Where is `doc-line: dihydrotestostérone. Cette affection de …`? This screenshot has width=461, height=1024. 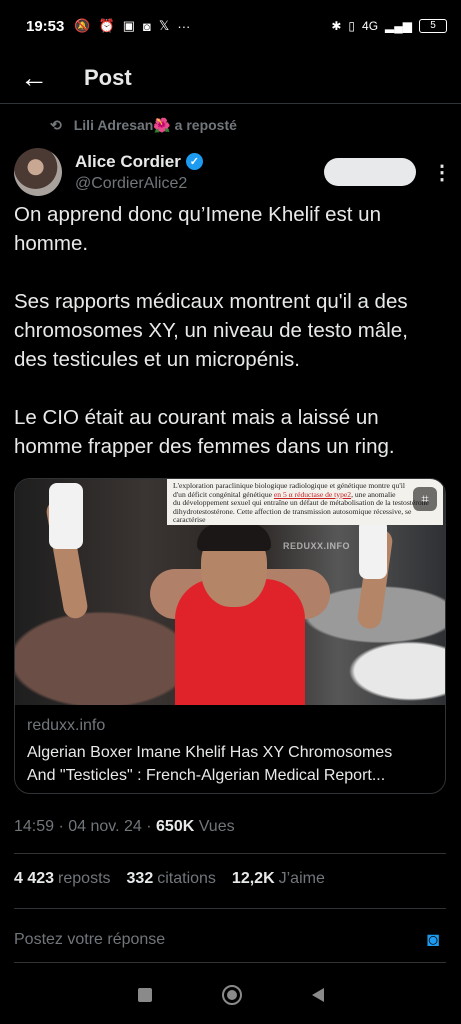 doc-line: dihydrotestostérone. Cette affection de … is located at coordinates (292, 515).